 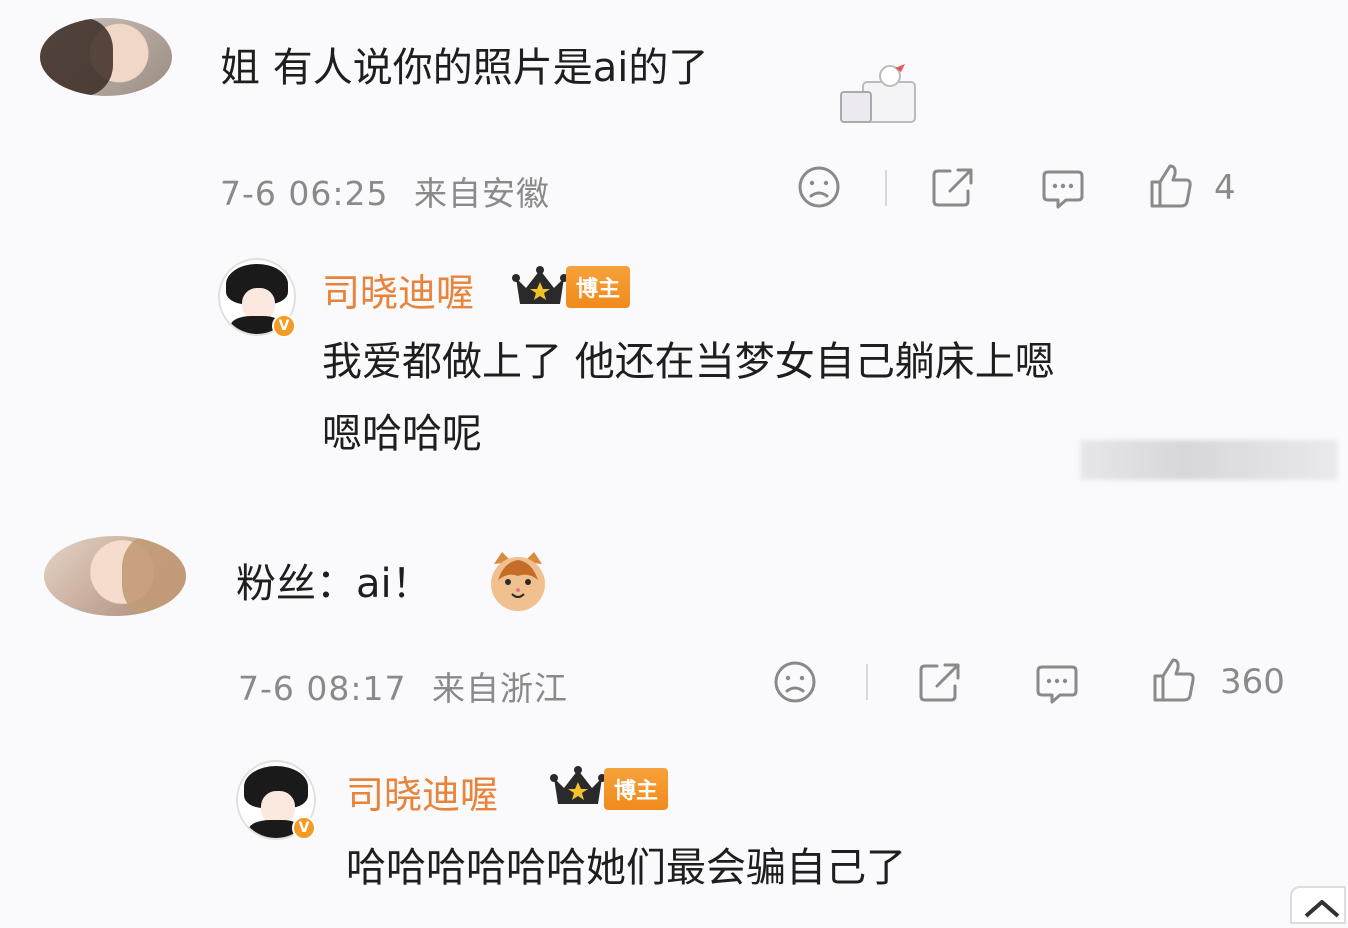 What do you see at coordinates (626, 868) in the screenshot?
I see `reply-text-line-1: 哈哈哈哈哈哈她们最会骗自己了` at bounding box center [626, 868].